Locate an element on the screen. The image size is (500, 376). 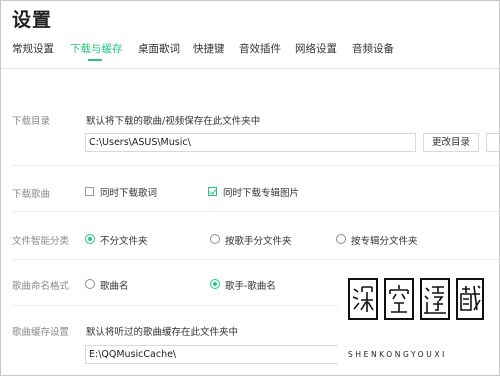
by-album-folder-text: 按专辑分文件夹 is located at coordinates (384, 241).